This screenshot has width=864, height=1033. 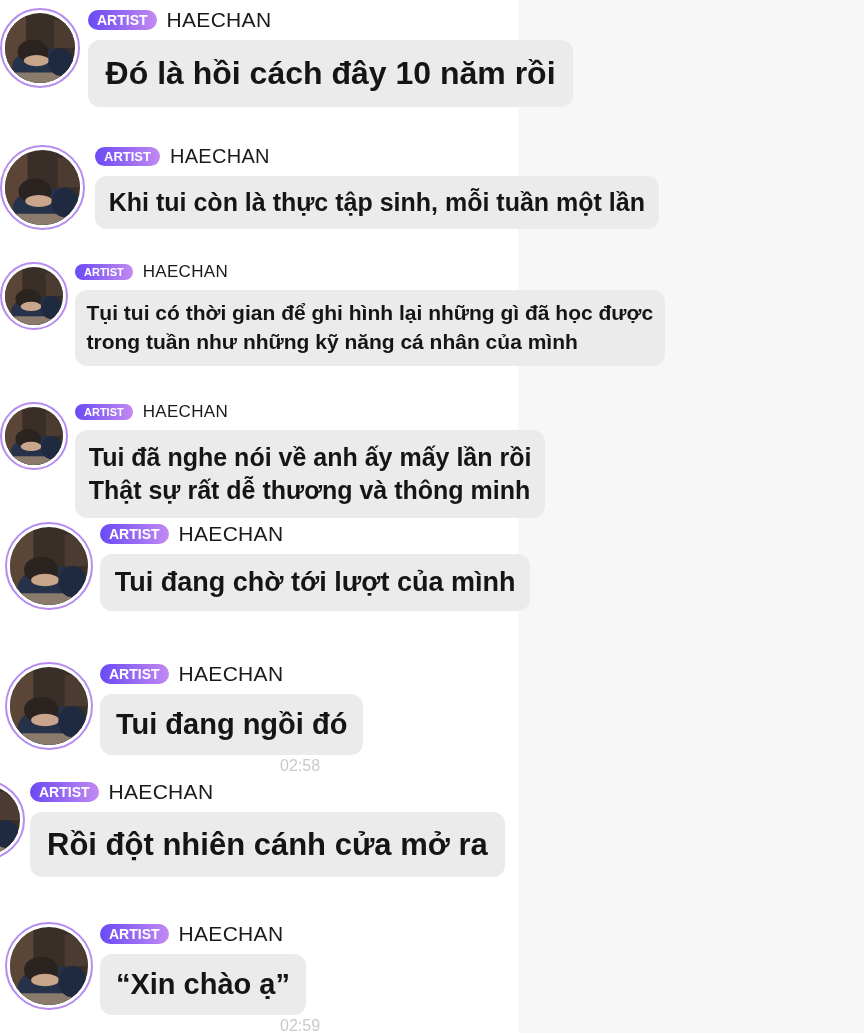 I want to click on message-bubble: Đó là hồi cách đây 10 năm rồi, so click(x=331, y=74).